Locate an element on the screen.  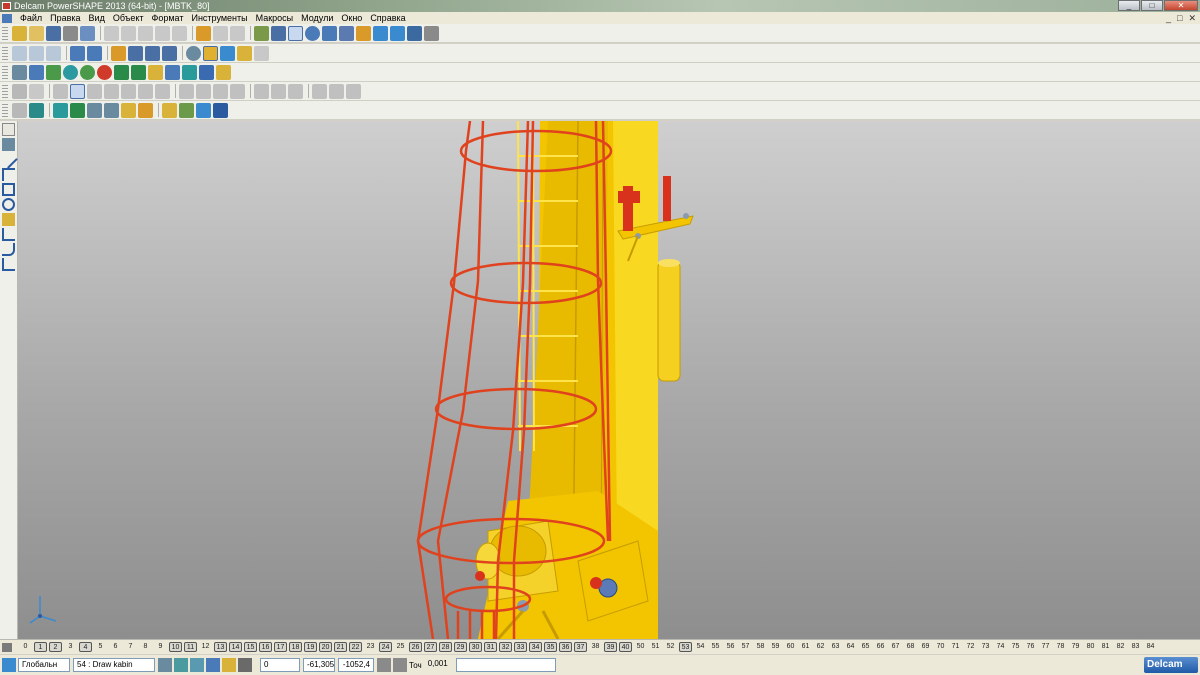
zoom-out-icon is located at coordinates (169, 53).